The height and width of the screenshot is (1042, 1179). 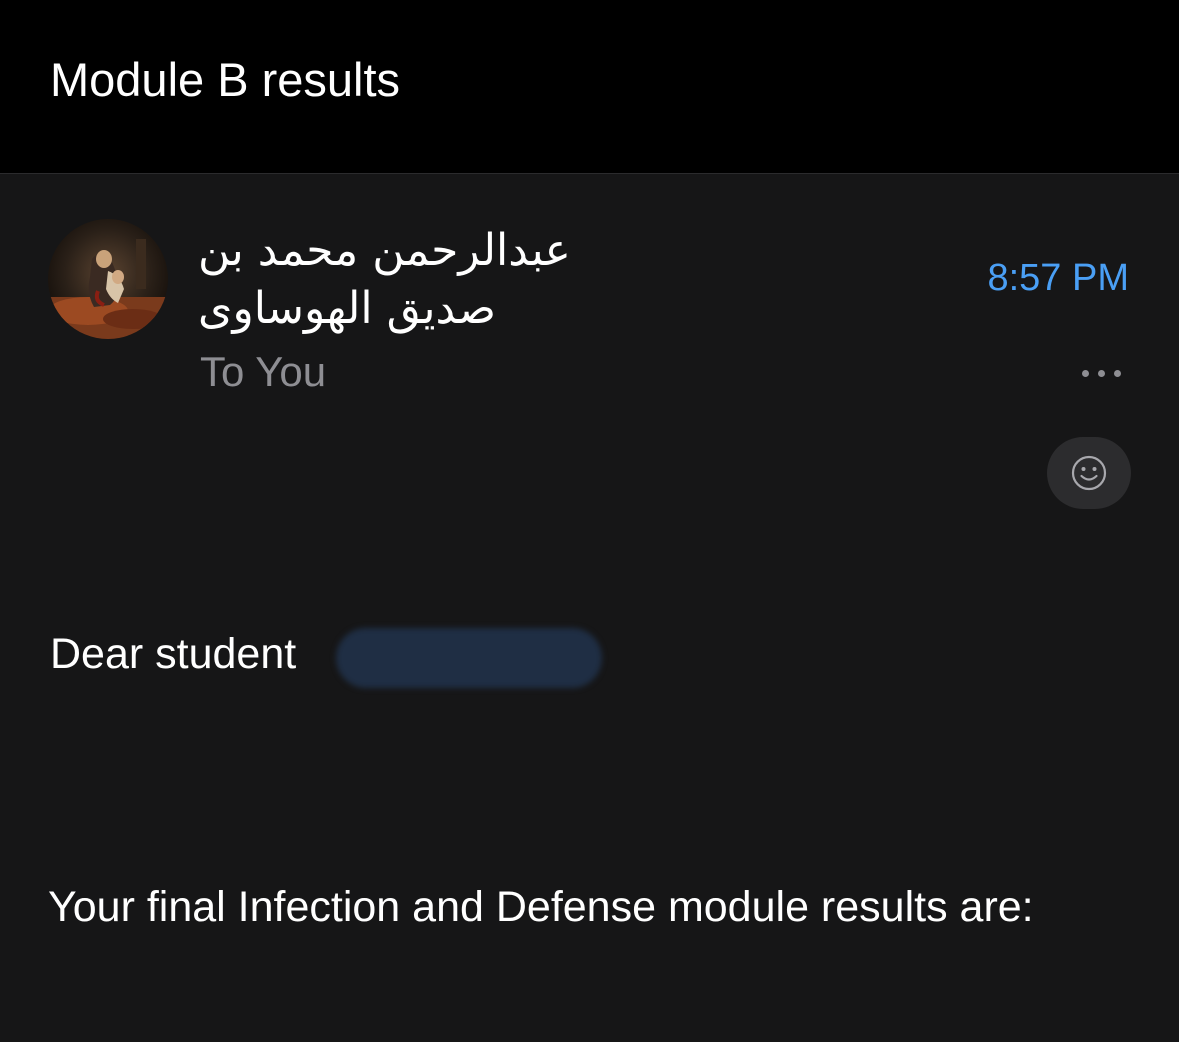 What do you see at coordinates (469, 658) in the screenshot?
I see `redacted-name` at bounding box center [469, 658].